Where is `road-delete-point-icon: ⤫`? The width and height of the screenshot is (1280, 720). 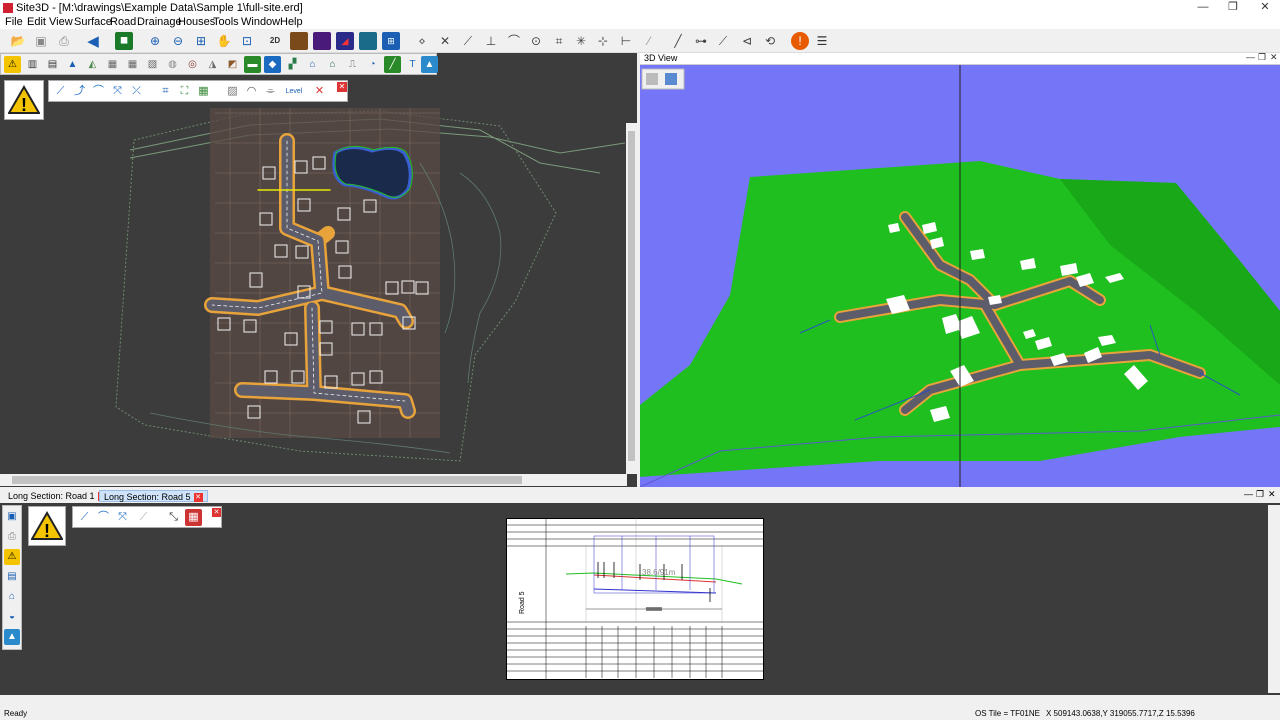 road-delete-point-icon: ⤫ is located at coordinates (136, 91).